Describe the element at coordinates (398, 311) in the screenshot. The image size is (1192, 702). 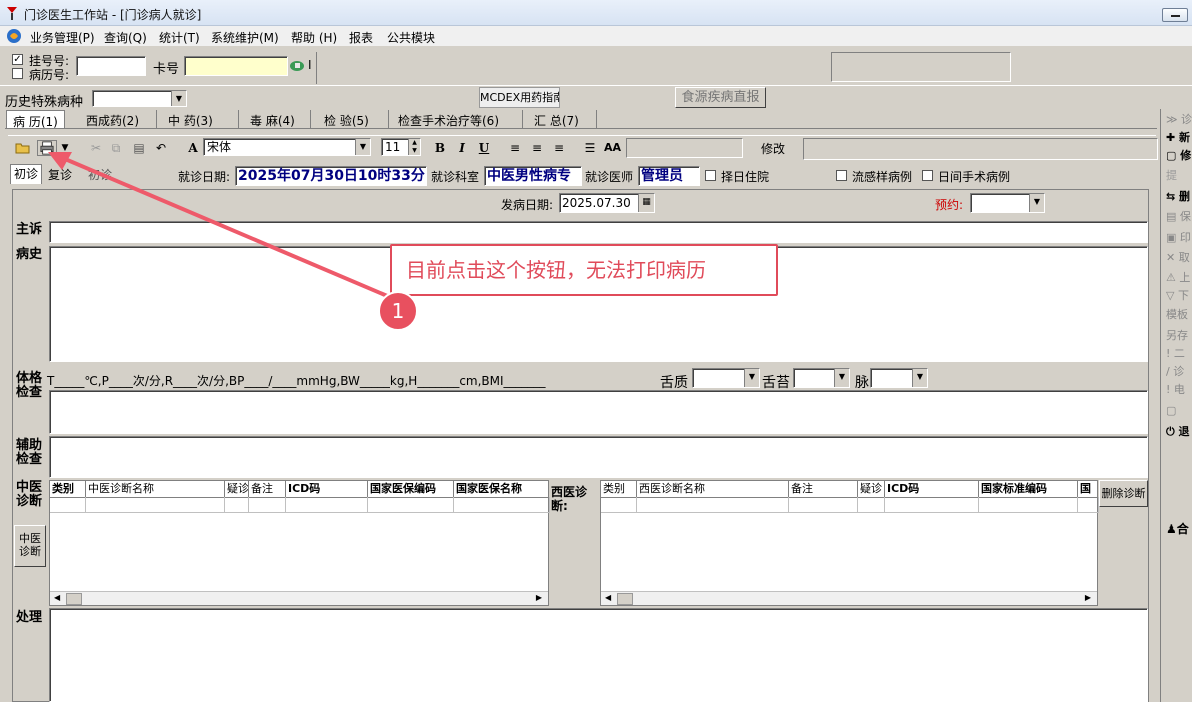
I see `annotation-badge: 1` at that location.